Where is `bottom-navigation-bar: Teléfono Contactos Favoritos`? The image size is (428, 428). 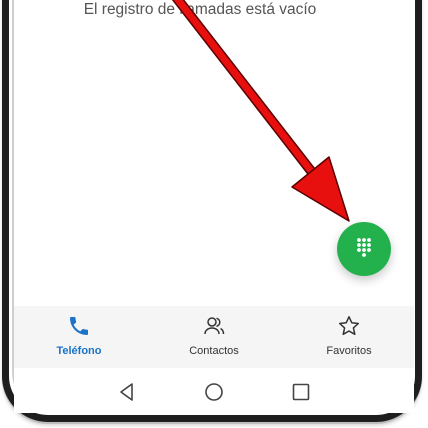 bottom-navigation-bar: Teléfono Contactos Favoritos is located at coordinates (214, 337).